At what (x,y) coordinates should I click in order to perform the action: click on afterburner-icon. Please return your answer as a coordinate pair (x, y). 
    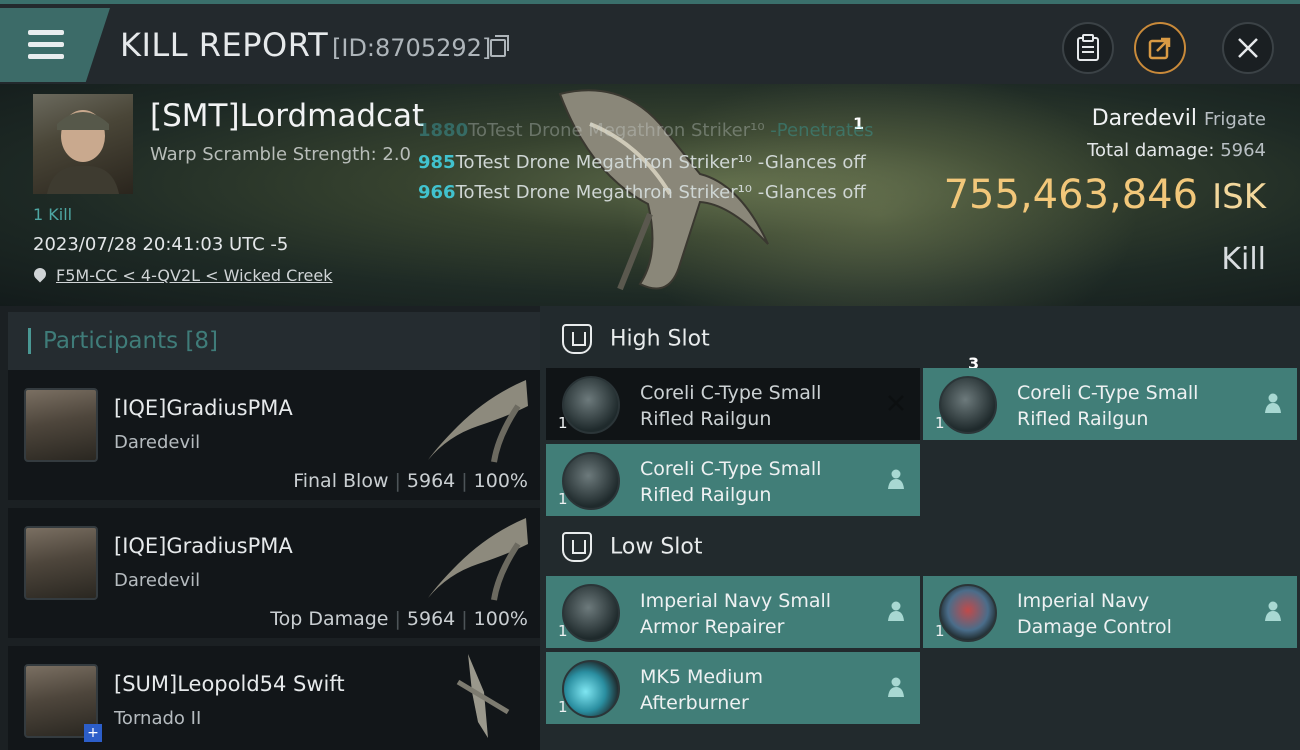
    Looking at the image, I should click on (591, 689).